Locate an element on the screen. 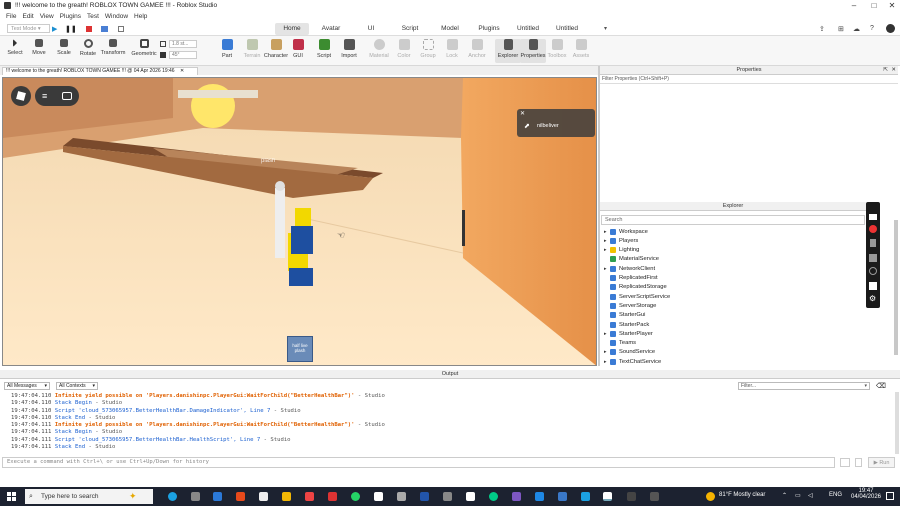  output-scrollbar is located at coordinates (897, 423).